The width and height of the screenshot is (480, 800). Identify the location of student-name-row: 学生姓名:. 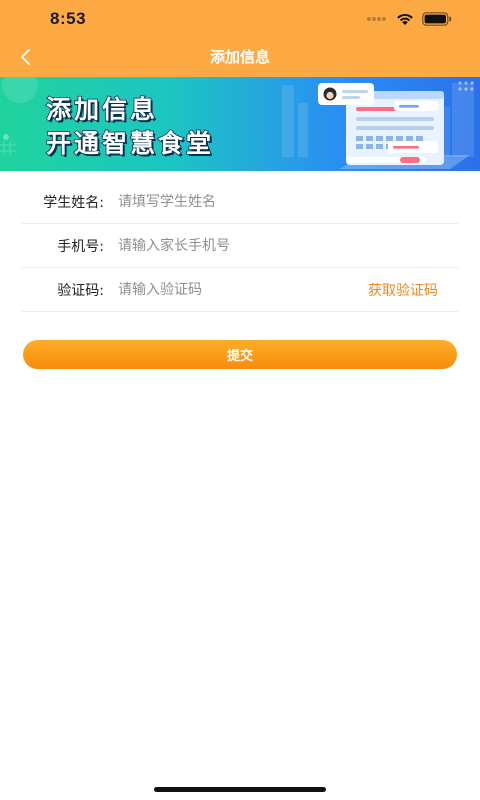
(240, 202).